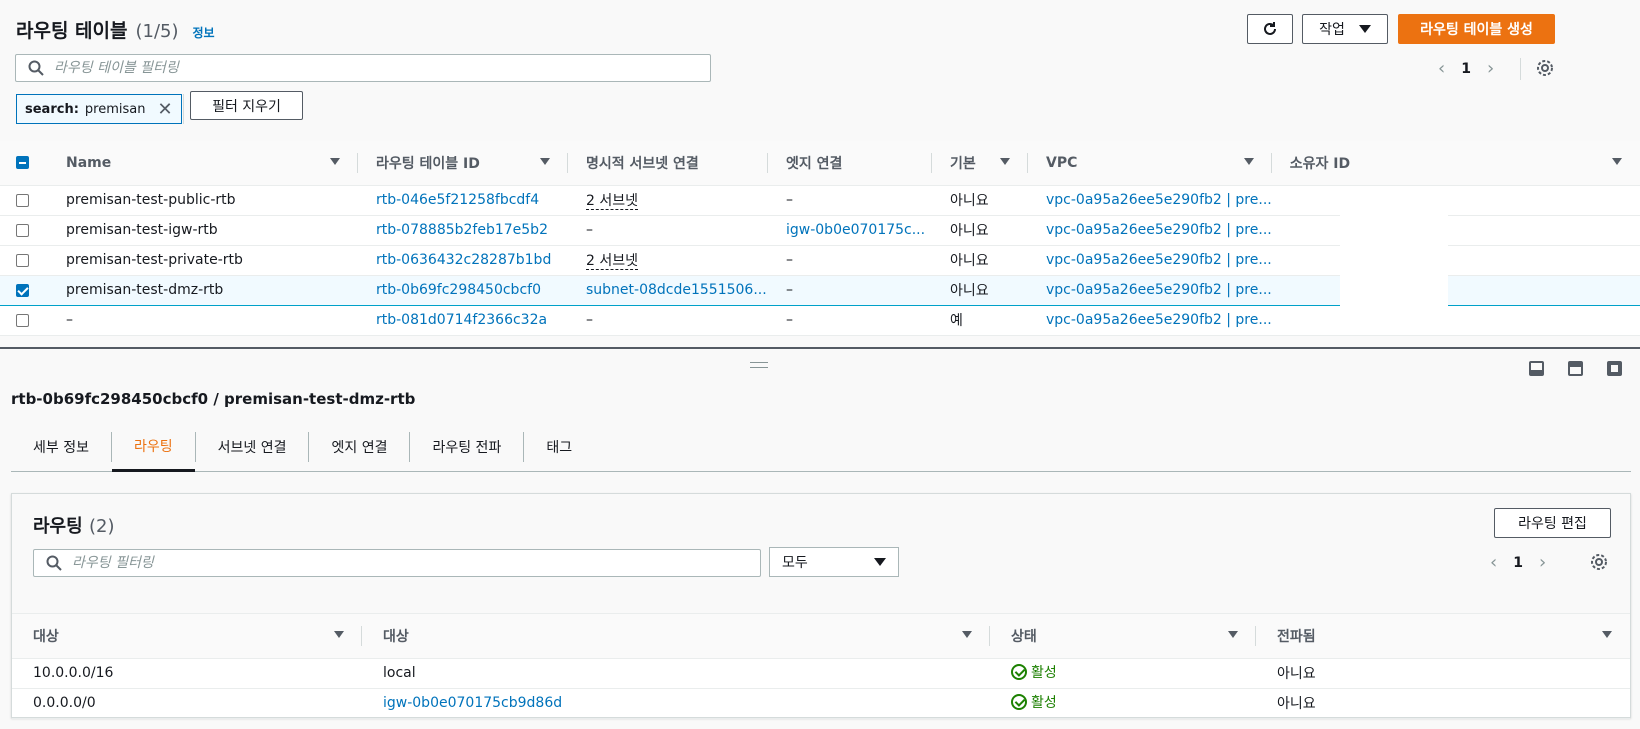 Image resolution: width=1640 pixels, height=729 pixels. Describe the element at coordinates (759, 365) in the screenshot. I see `drag-handle` at that location.